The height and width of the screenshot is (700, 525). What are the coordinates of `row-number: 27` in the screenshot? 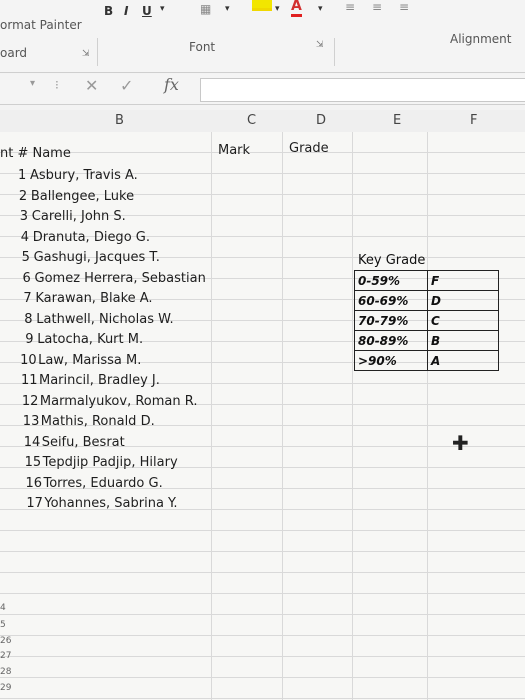 It's located at (5, 656).